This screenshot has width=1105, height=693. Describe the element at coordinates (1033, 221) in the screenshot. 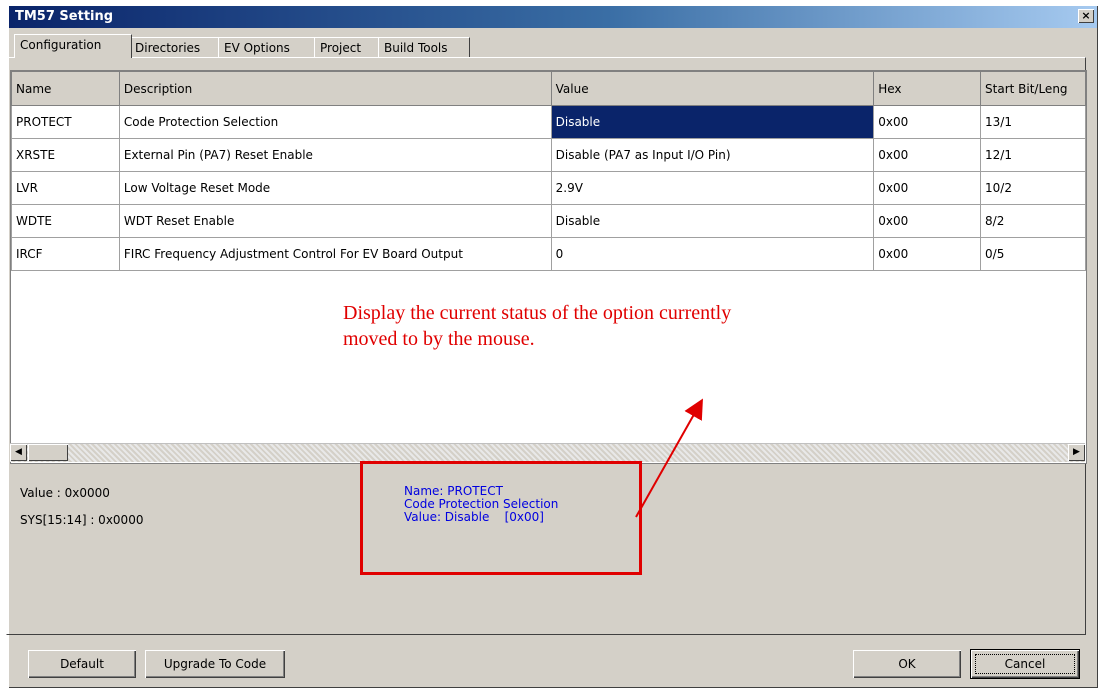

I see `cell-start-bit: 8/2` at that location.